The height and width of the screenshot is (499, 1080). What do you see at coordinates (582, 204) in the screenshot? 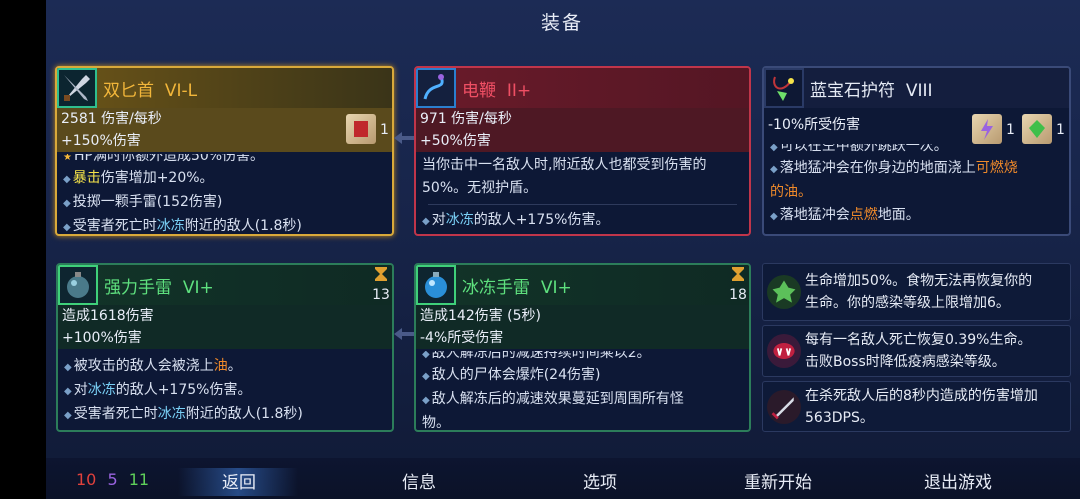
I see `divider` at bounding box center [582, 204].